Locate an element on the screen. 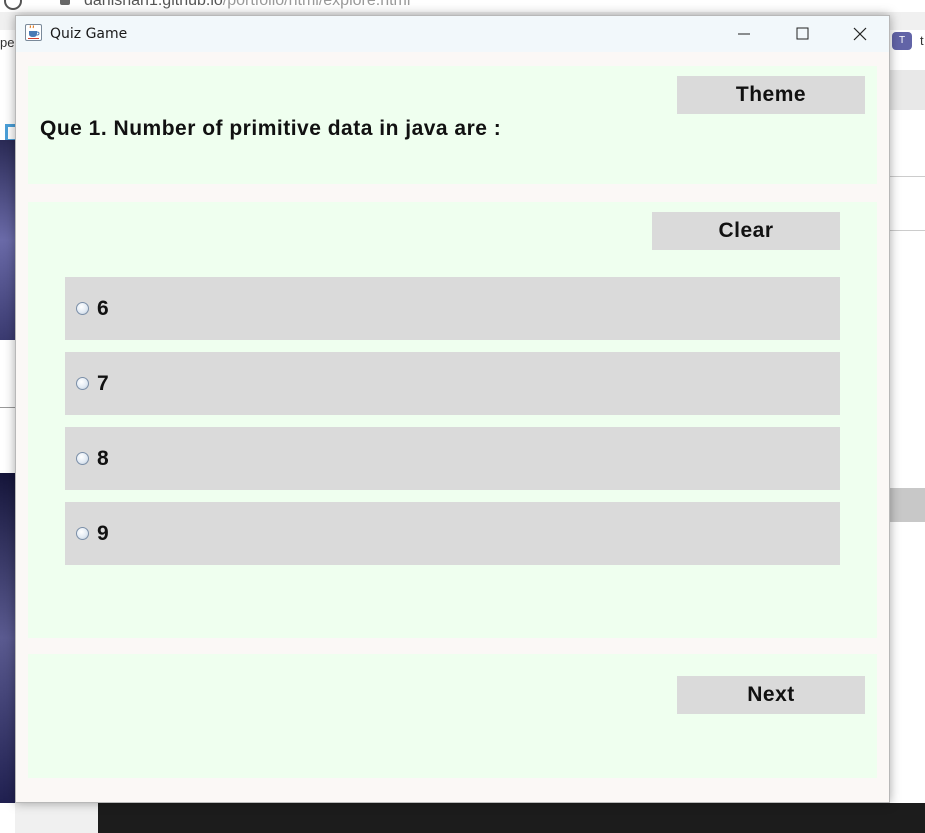 The width and height of the screenshot is (925, 833). option-label: 7 is located at coordinates (103, 383).